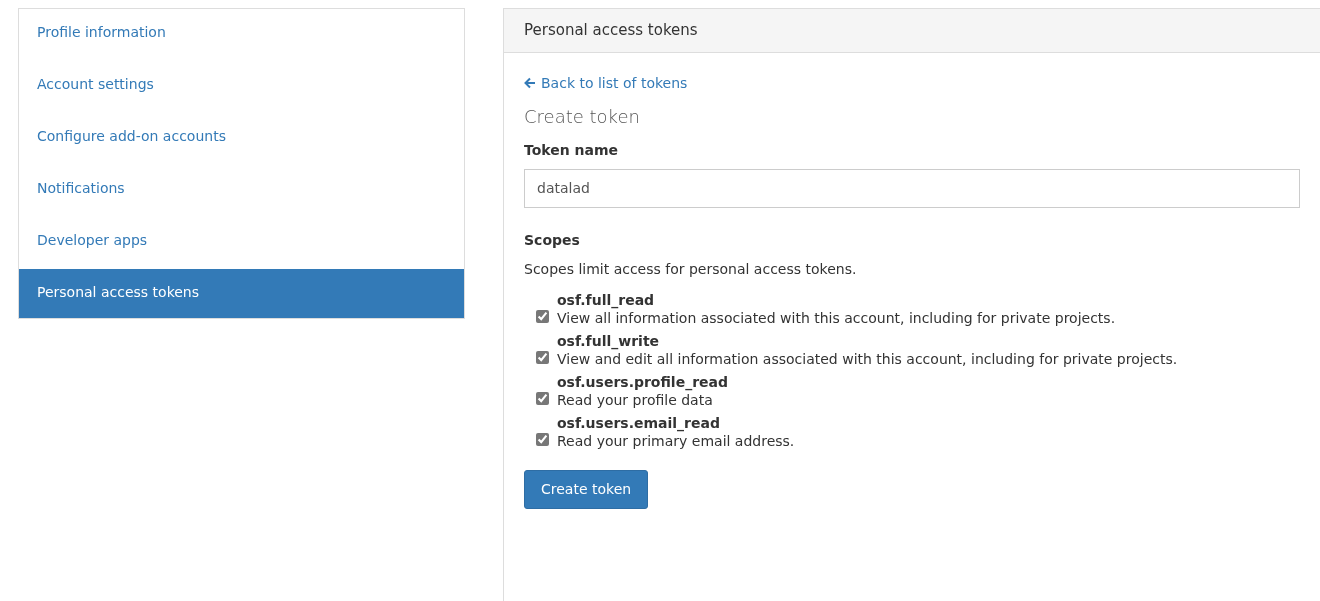 Image resolution: width=1320 pixels, height=601 pixels. Describe the element at coordinates (606, 83) in the screenshot. I see `back-link: Back to list of tokens` at that location.